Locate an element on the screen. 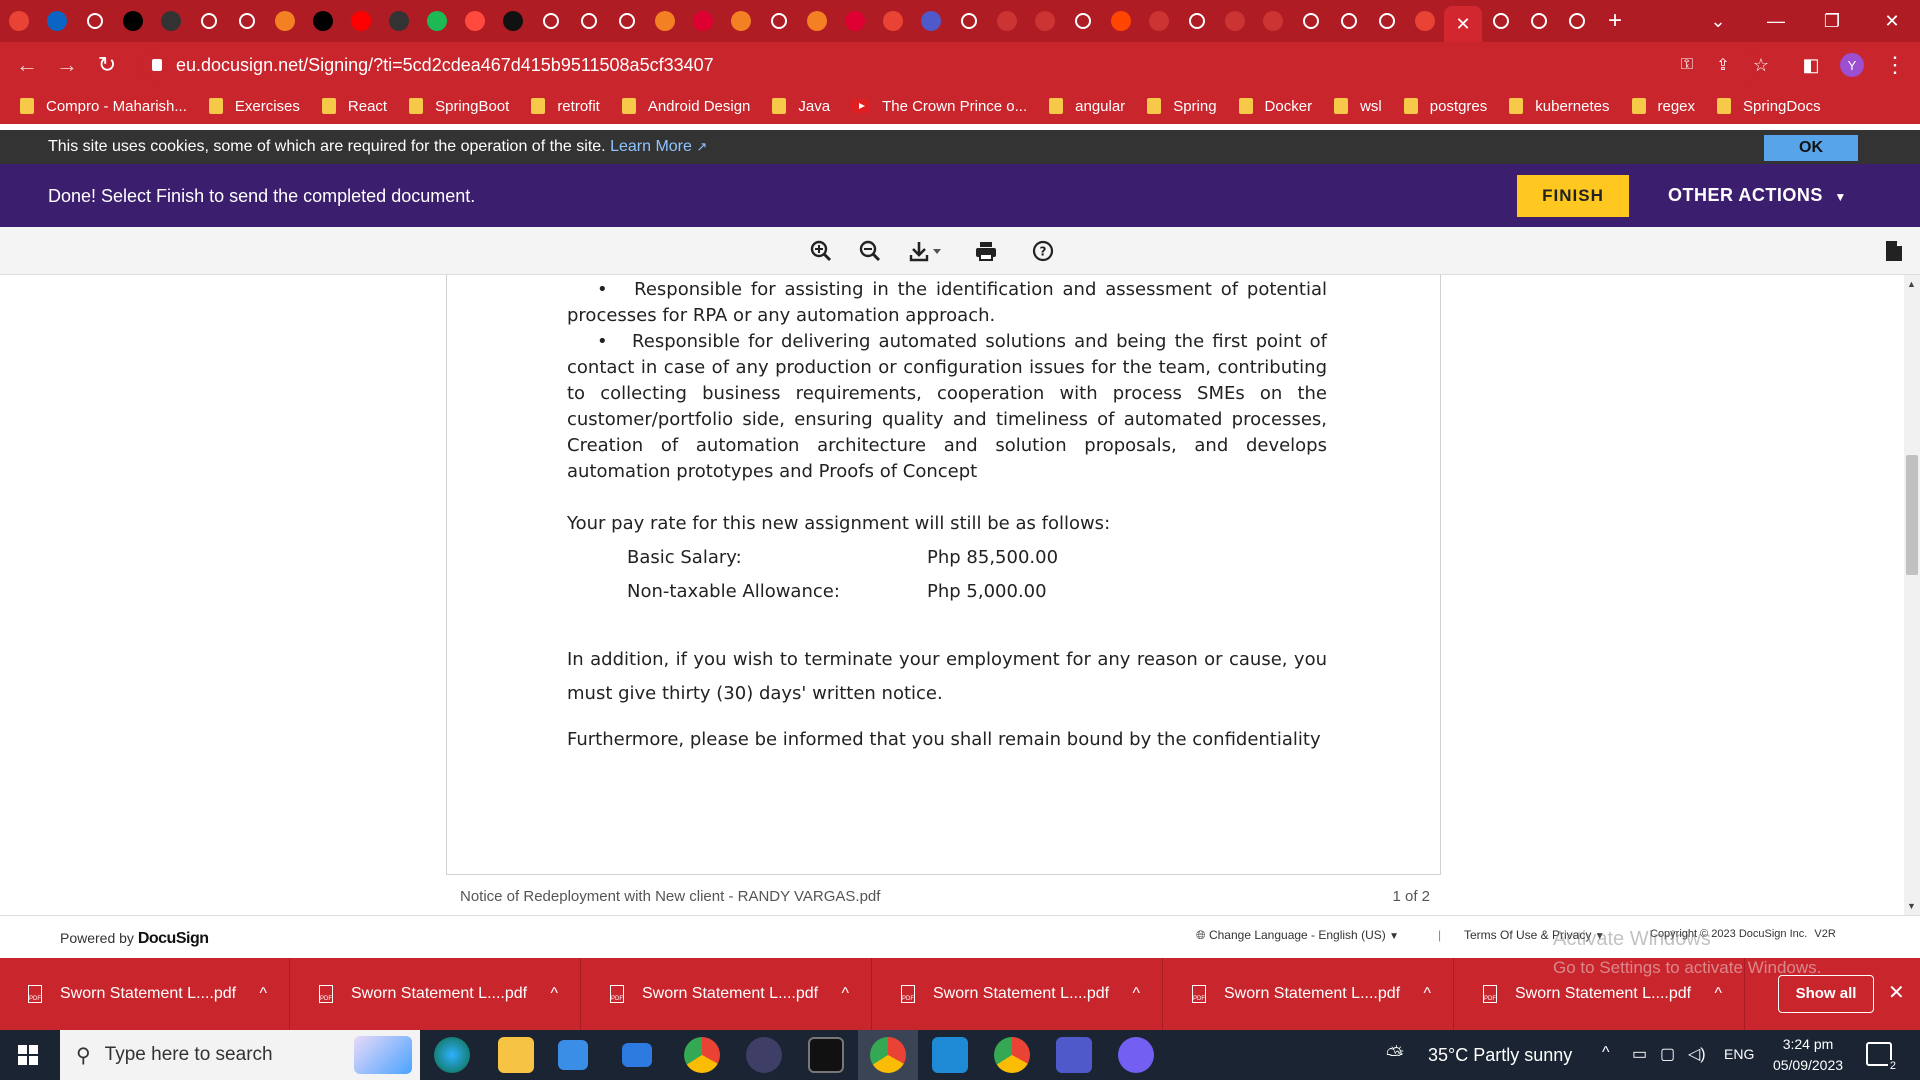 The height and width of the screenshot is (1080, 1920). tab-medium-icon is located at coordinates (323, 21).